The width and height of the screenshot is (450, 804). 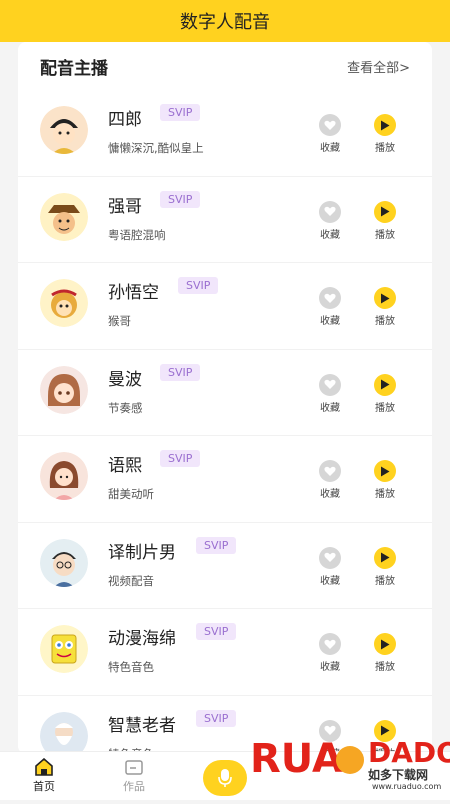 I want to click on tab-works-label: 作品, so click(x=134, y=786).